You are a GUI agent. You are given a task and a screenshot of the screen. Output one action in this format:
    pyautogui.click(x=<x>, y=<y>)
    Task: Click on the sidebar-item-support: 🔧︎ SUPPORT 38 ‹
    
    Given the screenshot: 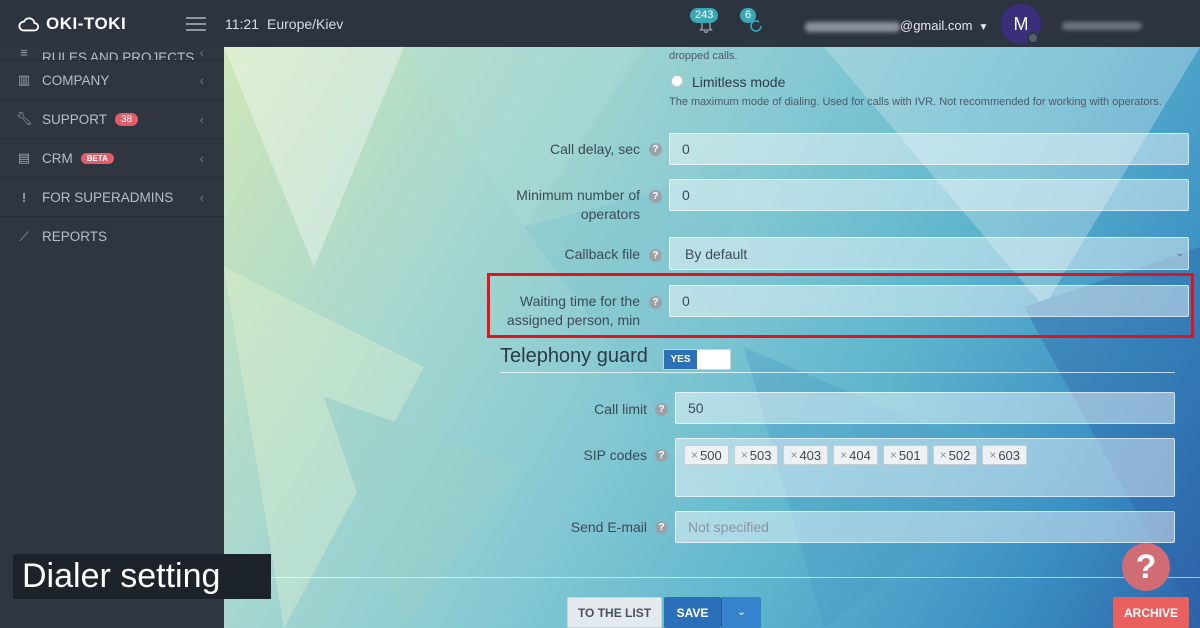 What is the action you would take?
    pyautogui.click(x=112, y=119)
    